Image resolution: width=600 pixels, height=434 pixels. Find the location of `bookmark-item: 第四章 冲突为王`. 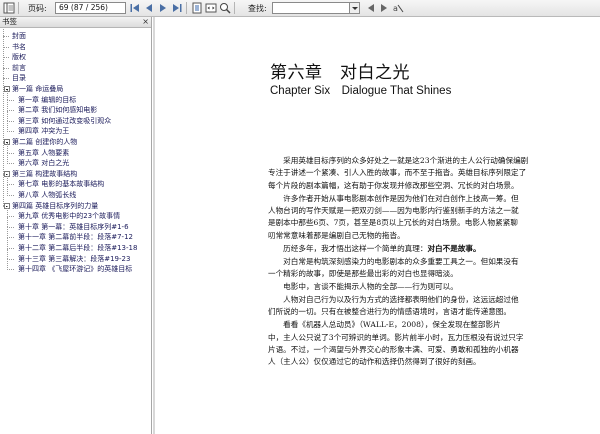

bookmark-item: 第四章 冲突为王 is located at coordinates (75, 128).